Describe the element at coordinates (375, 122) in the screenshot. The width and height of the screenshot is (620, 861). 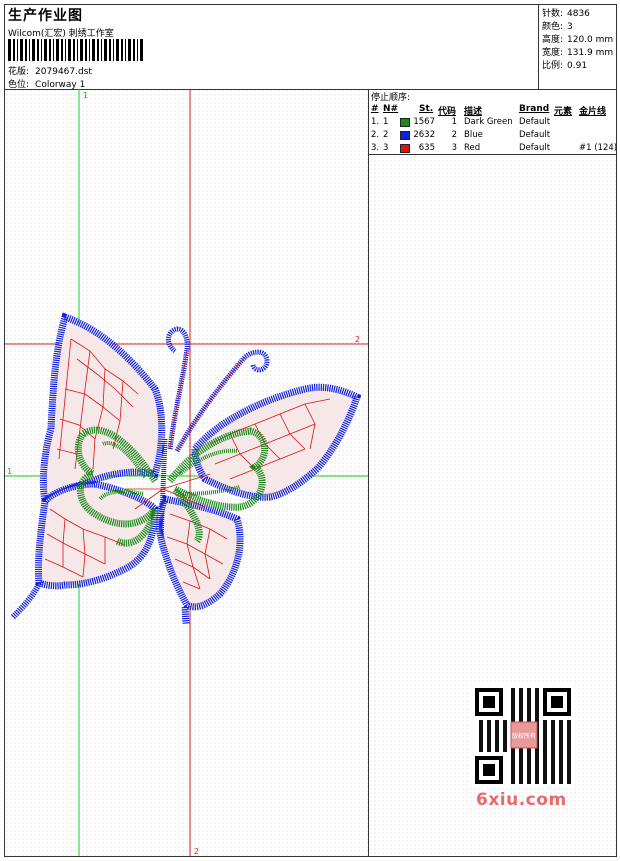
I see `row-index: 1.` at that location.